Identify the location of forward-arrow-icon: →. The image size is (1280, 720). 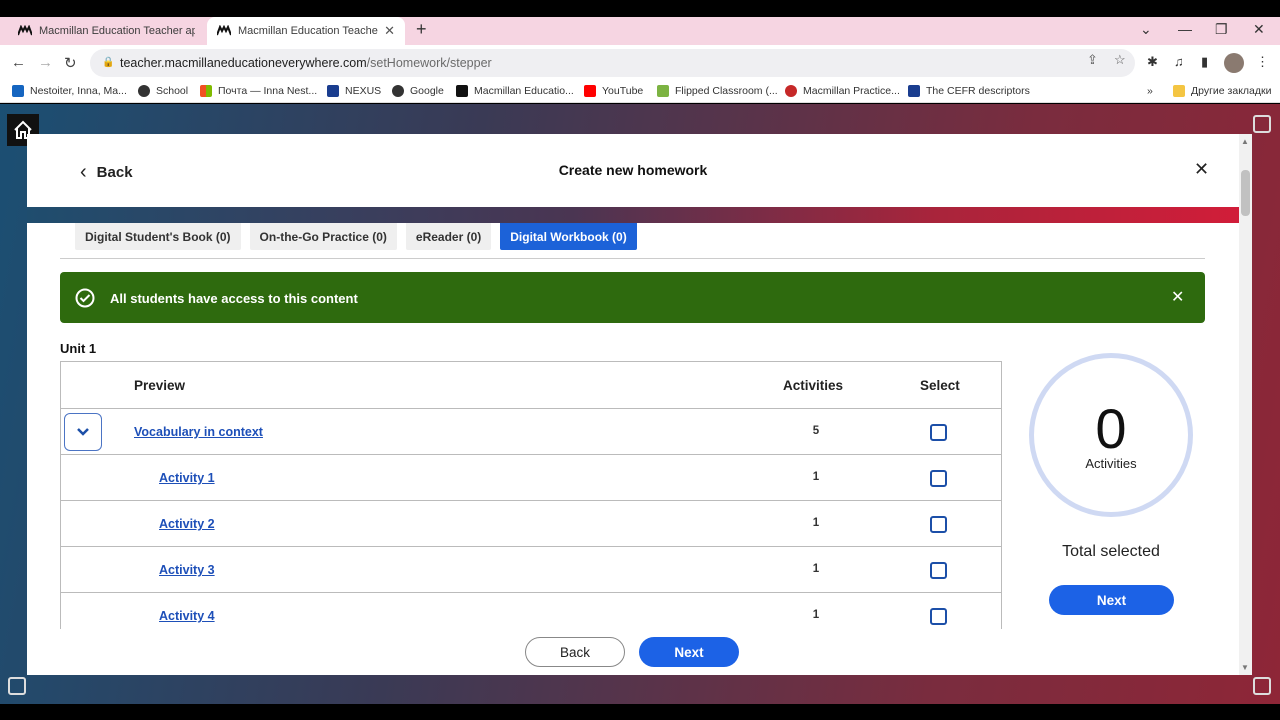
(45, 62).